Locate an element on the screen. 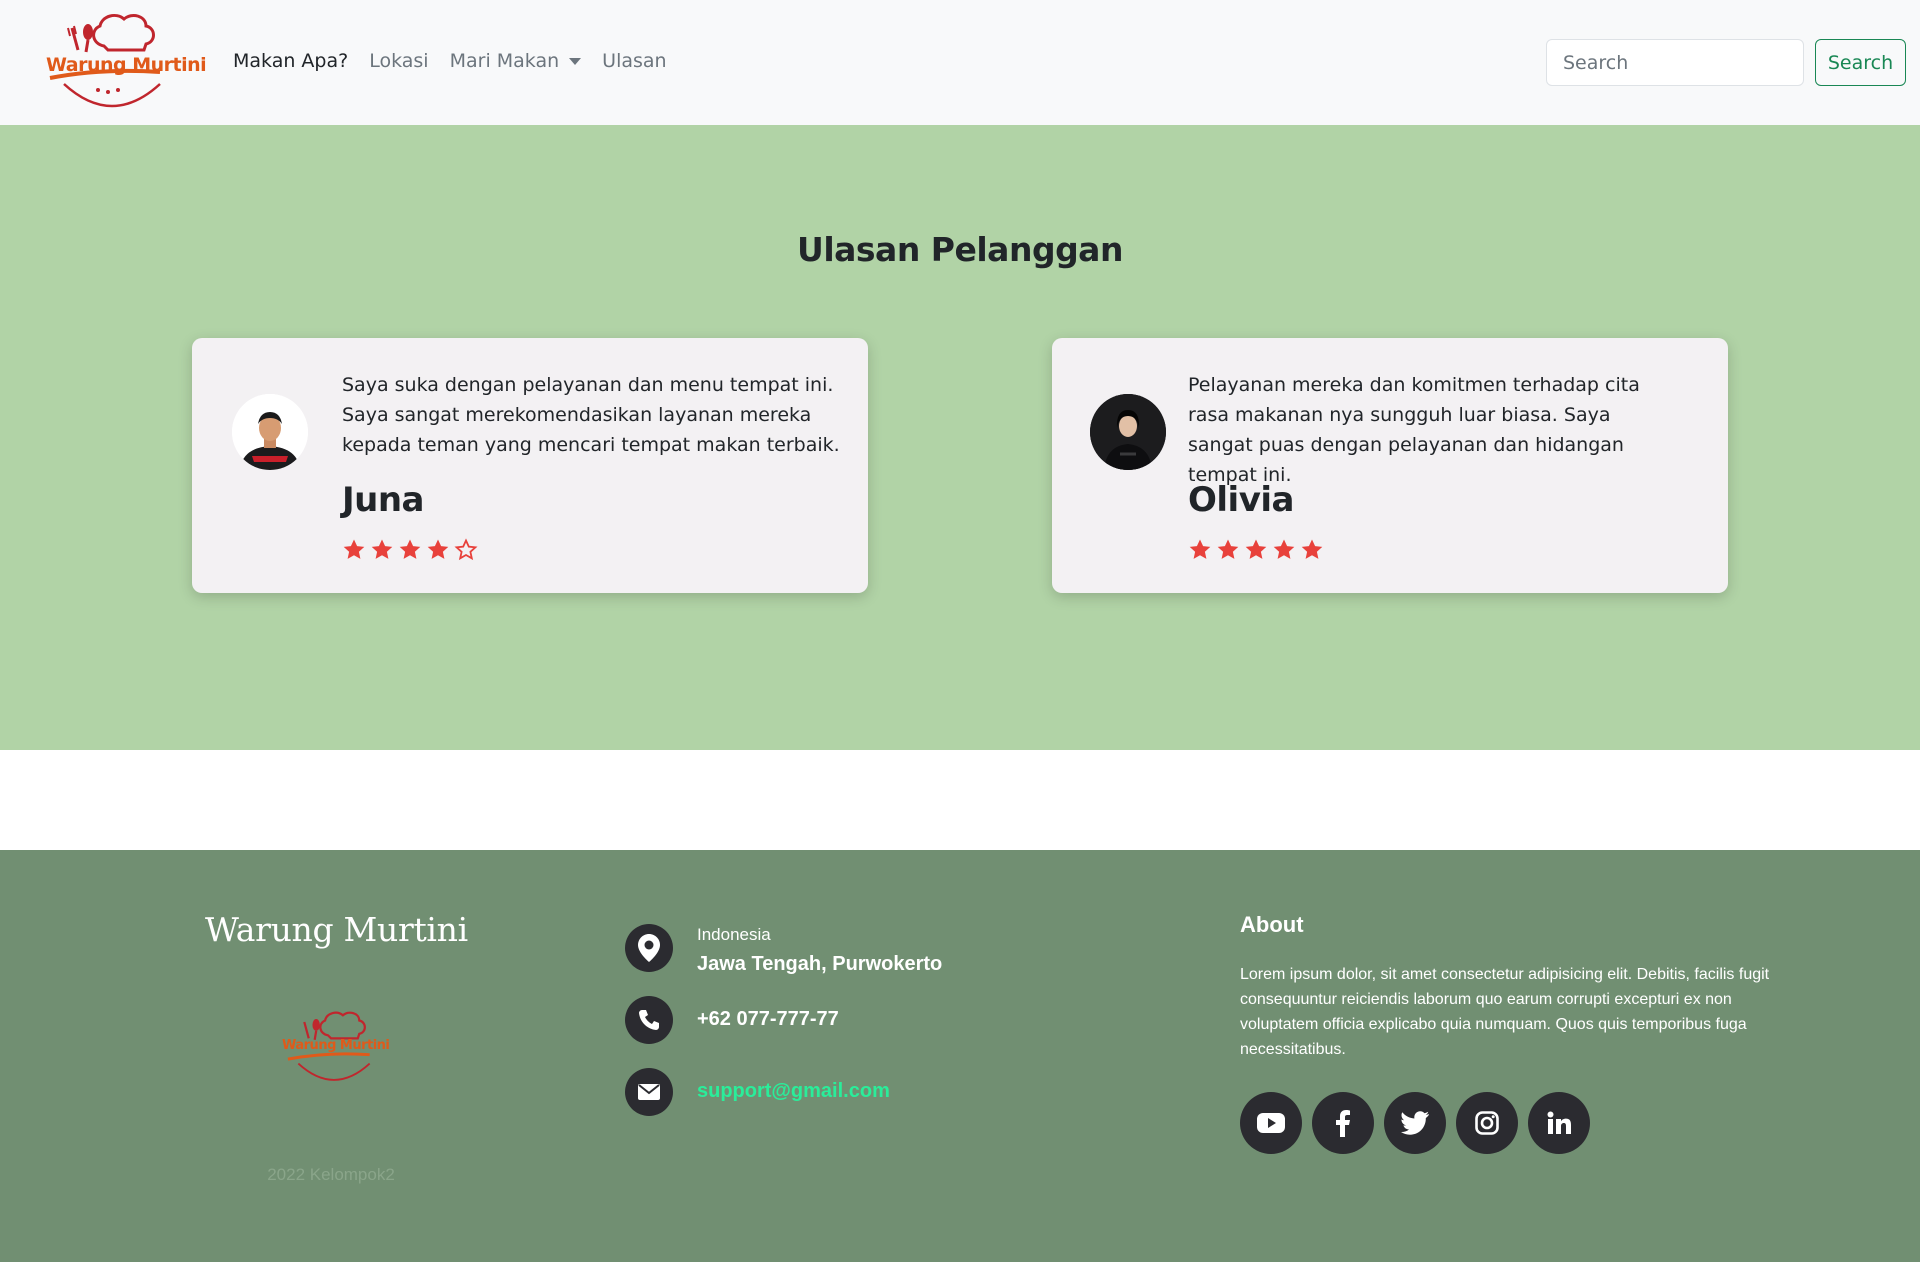 The height and width of the screenshot is (1262, 1920). nav-dropdown-mari-makan: Mari Makan is located at coordinates (516, 61).